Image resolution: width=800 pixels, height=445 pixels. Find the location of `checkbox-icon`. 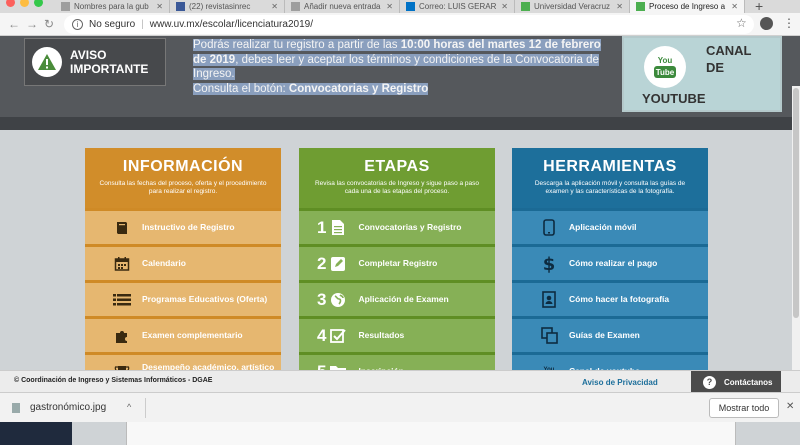

checkbox-icon is located at coordinates (338, 336).